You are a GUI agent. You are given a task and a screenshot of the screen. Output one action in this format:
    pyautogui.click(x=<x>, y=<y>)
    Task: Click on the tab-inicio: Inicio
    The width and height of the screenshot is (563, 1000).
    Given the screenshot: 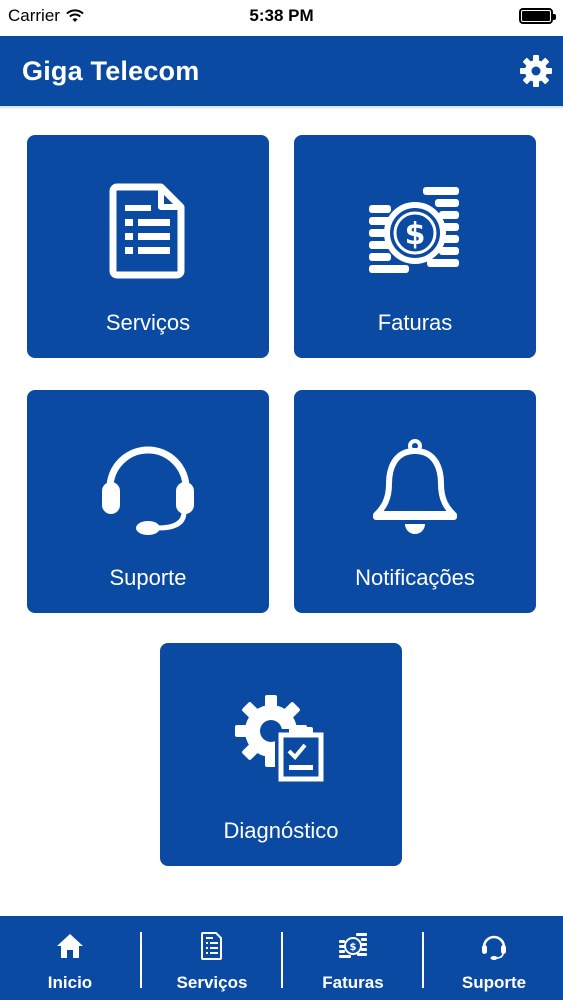 What is the action you would take?
    pyautogui.click(x=70, y=958)
    